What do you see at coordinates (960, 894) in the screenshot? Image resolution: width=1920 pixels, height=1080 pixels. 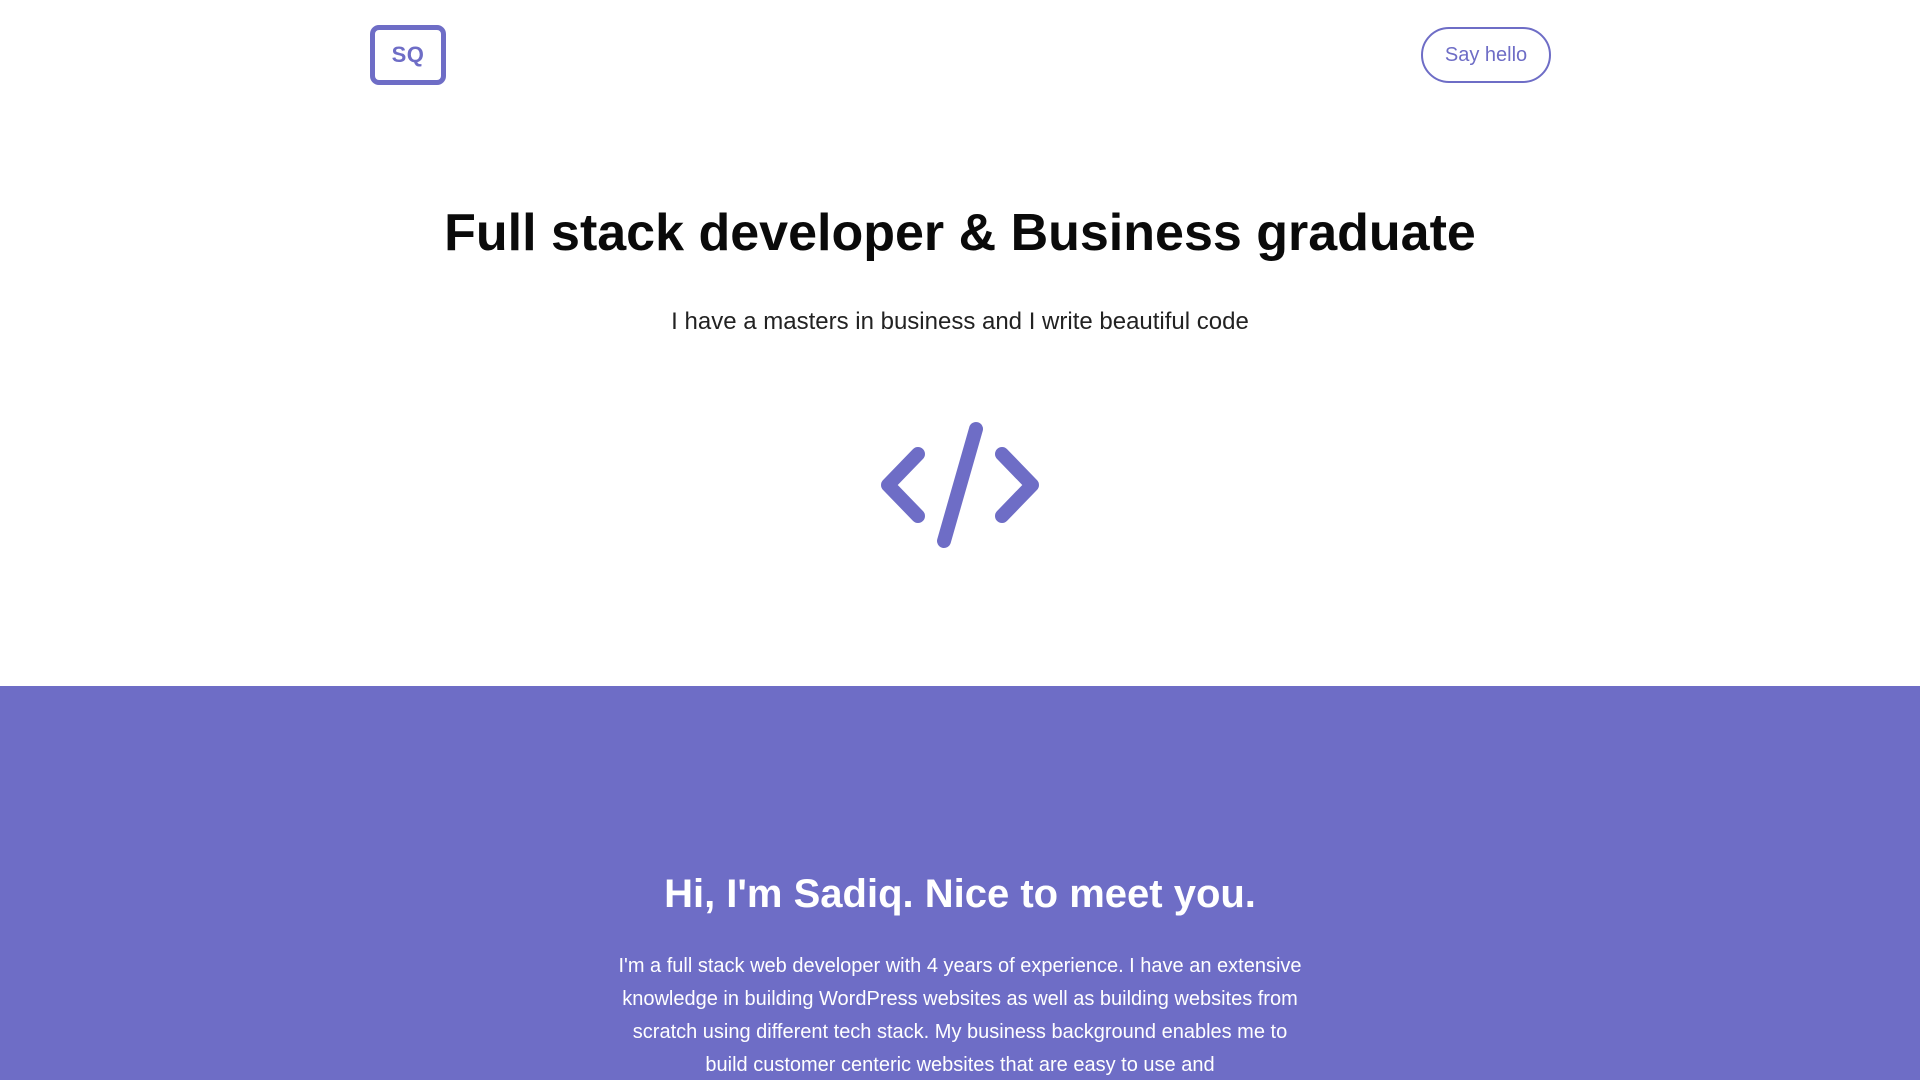 I see `about-title: Hi, I'm Sadiq. Nice to meet you.` at bounding box center [960, 894].